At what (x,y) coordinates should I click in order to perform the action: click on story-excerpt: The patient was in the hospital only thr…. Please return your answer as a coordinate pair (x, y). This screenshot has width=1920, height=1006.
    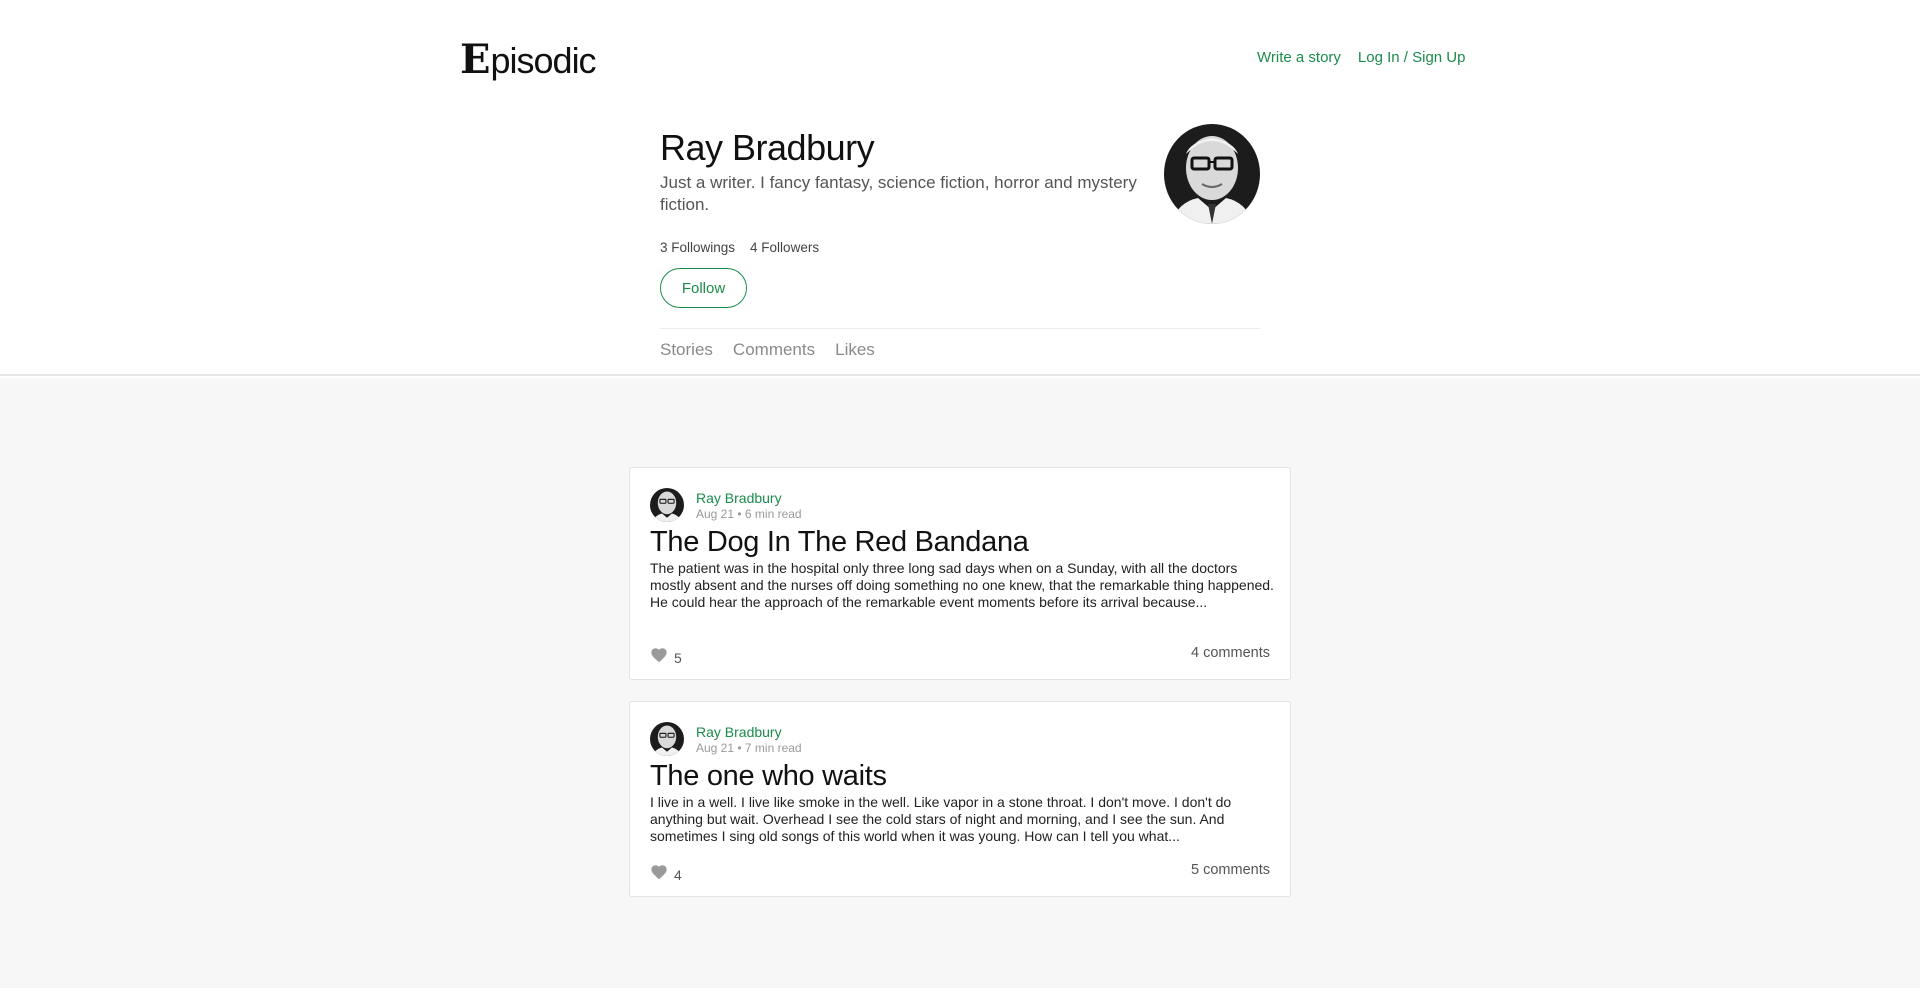
    Looking at the image, I should click on (962, 585).